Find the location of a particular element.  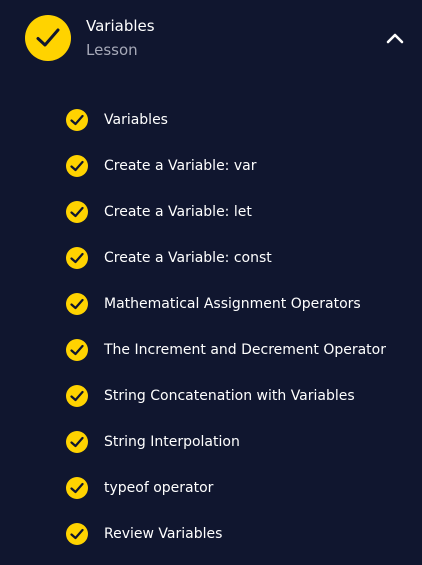

lesson-item-label: String Concatenation with Variables is located at coordinates (229, 396).